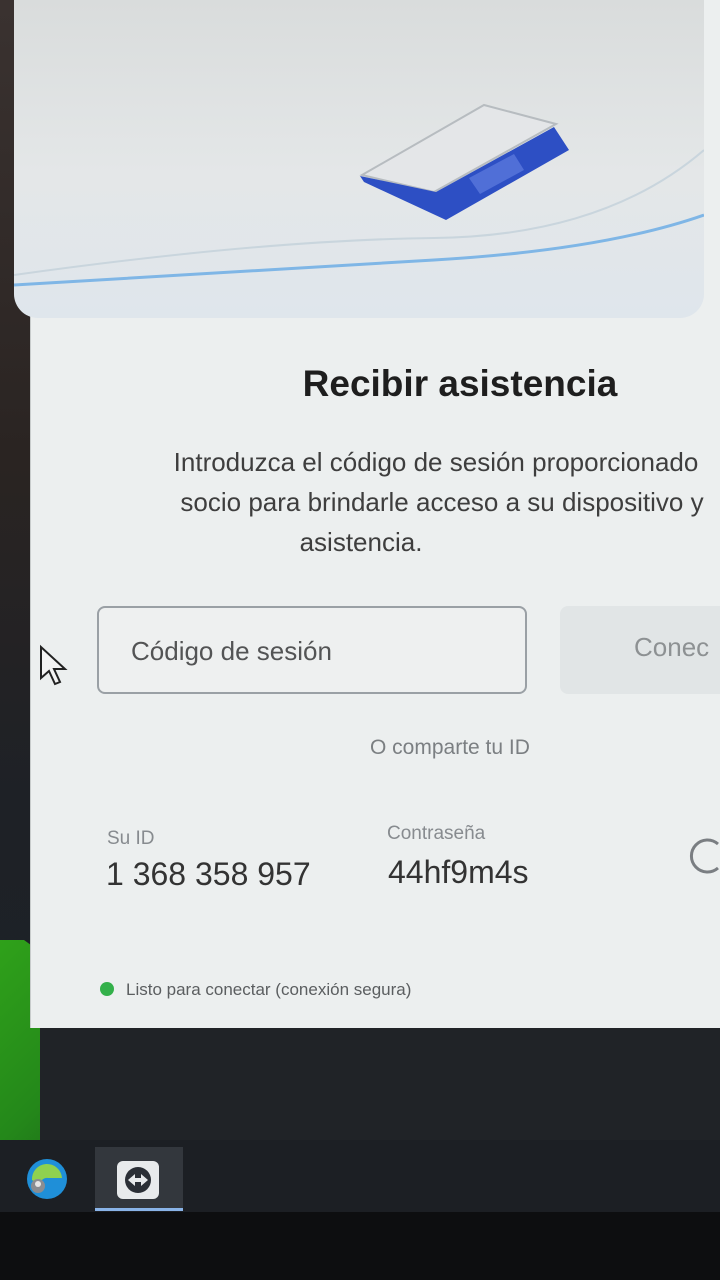 Image resolution: width=720 pixels, height=1280 pixels. I want to click on page-title: Recibir asistencia, so click(460, 383).